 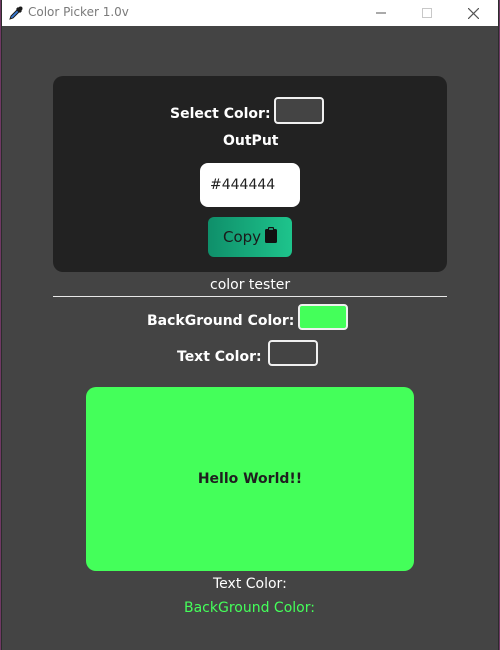 What do you see at coordinates (271, 237) in the screenshot?
I see `clipboard-icon` at bounding box center [271, 237].